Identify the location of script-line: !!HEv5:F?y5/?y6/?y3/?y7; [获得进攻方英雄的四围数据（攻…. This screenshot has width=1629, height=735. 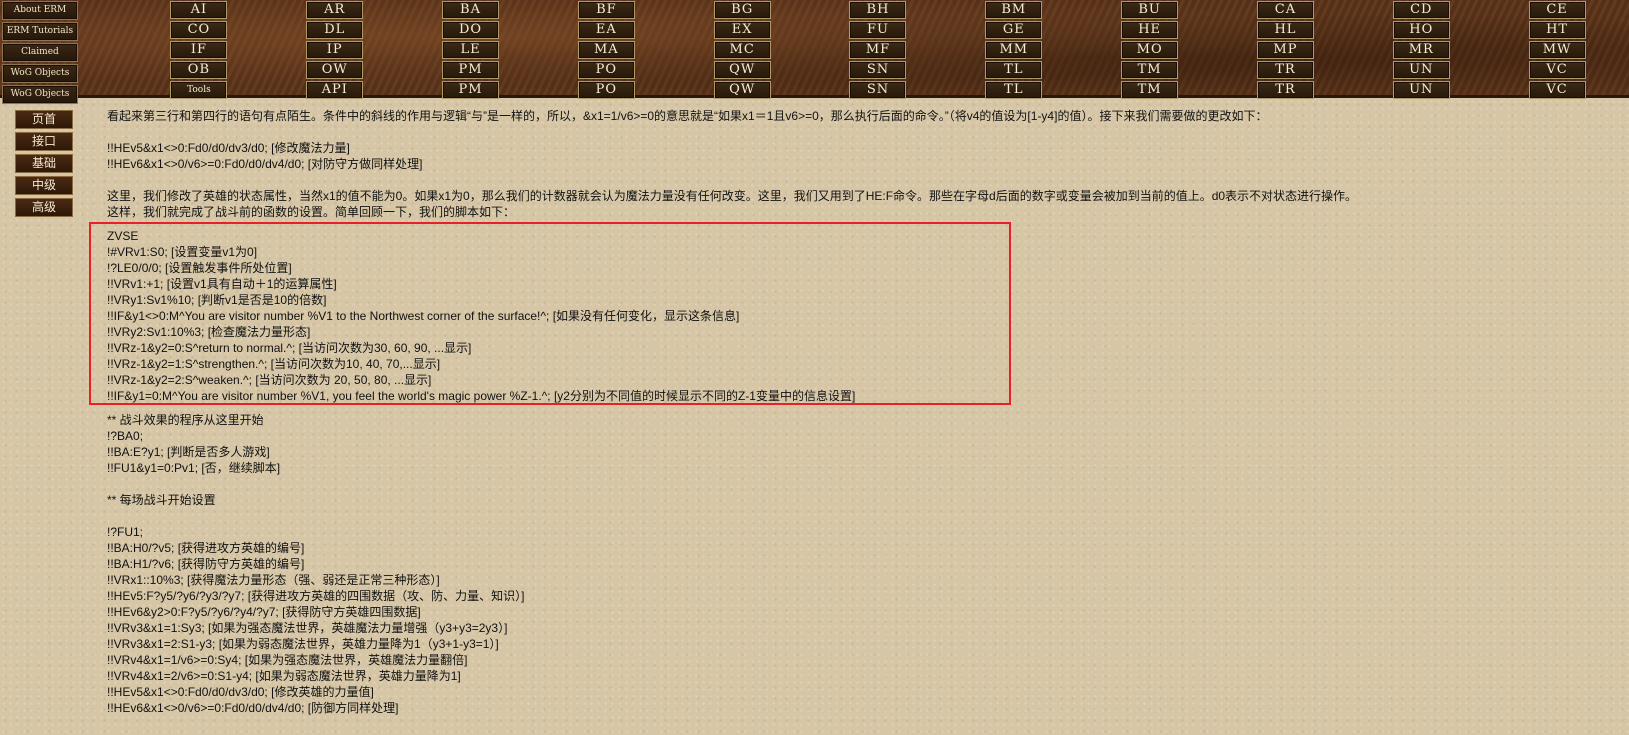
(316, 596).